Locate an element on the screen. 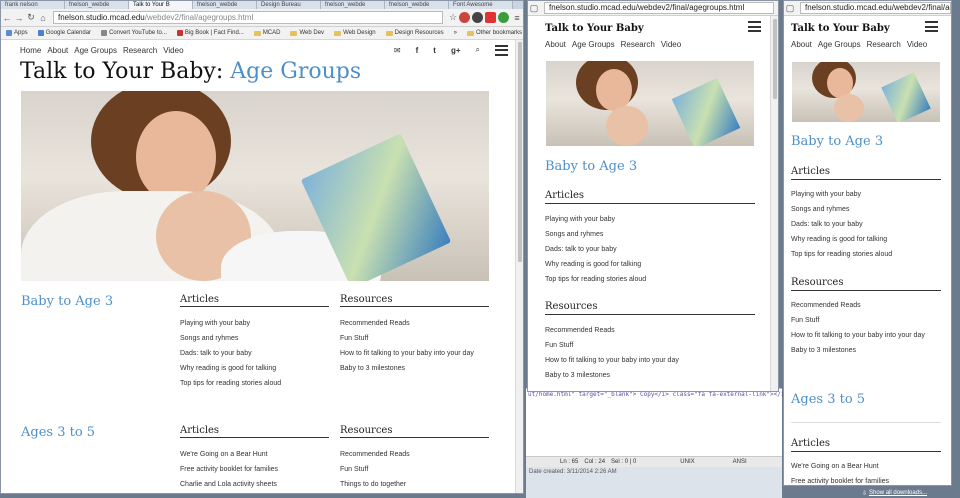  bookmark-apps: Apps is located at coordinates (17, 33).